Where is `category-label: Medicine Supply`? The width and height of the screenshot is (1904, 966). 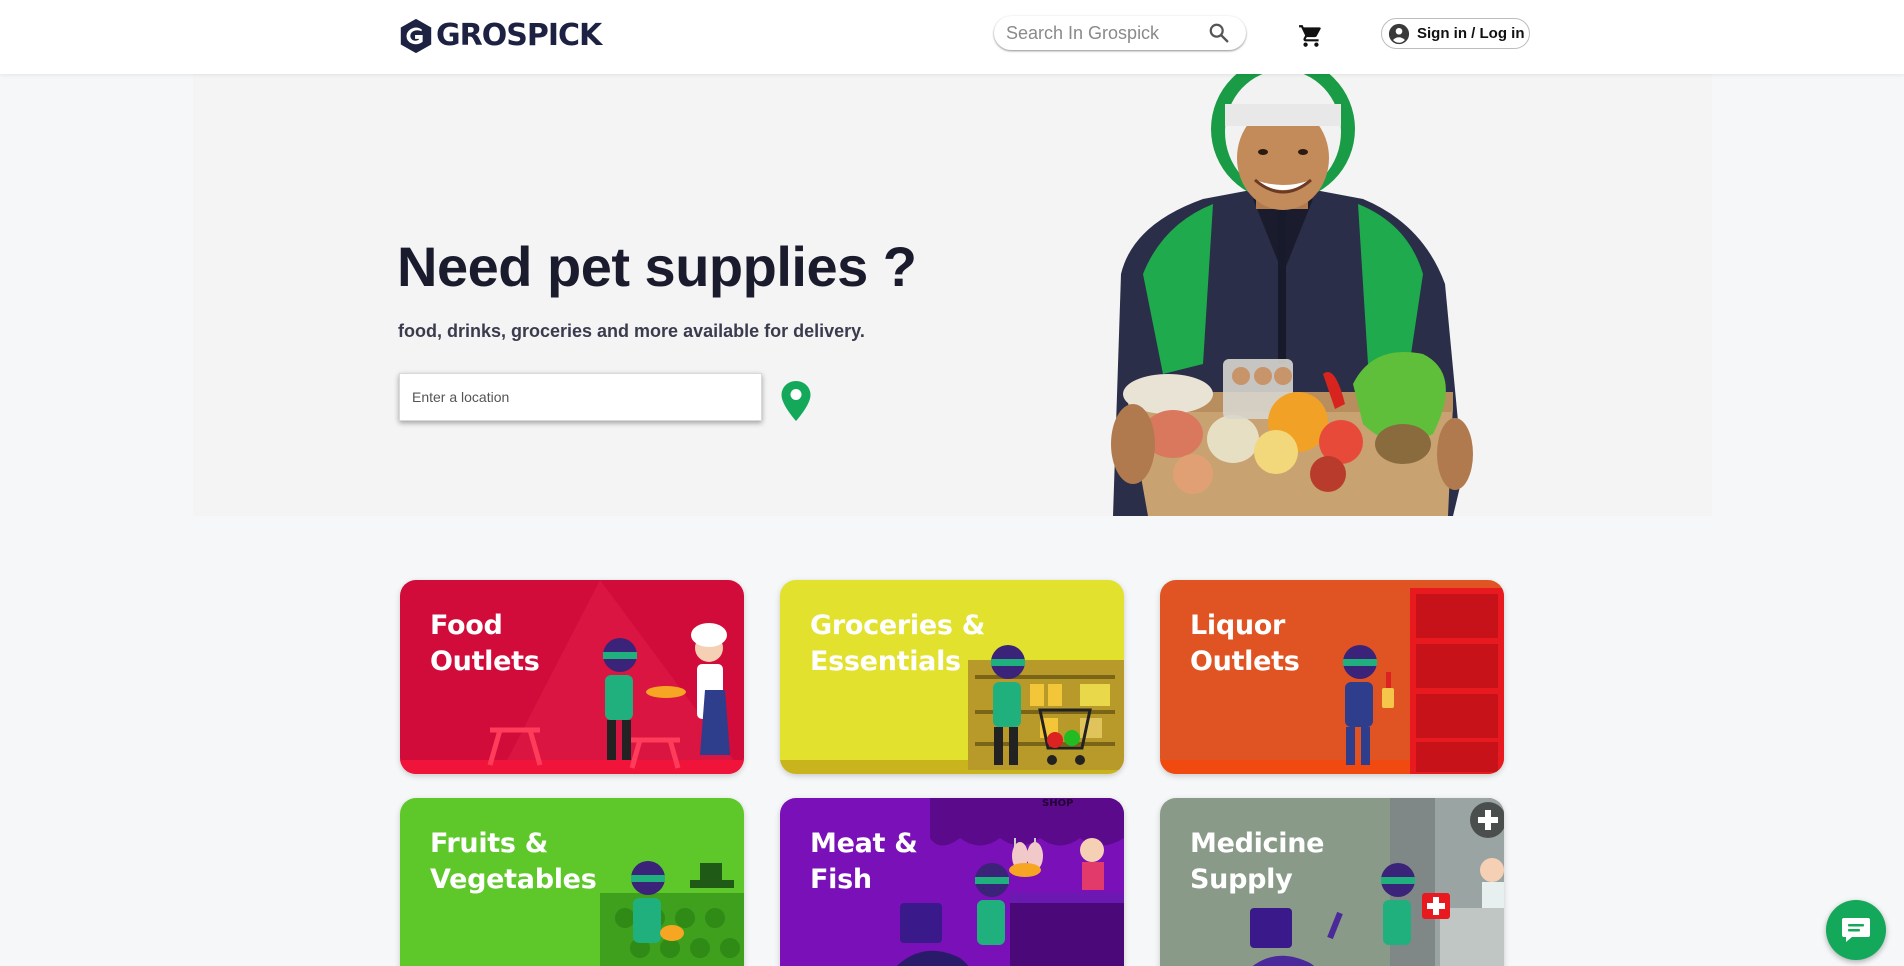
category-label: Medicine Supply is located at coordinates (1257, 861).